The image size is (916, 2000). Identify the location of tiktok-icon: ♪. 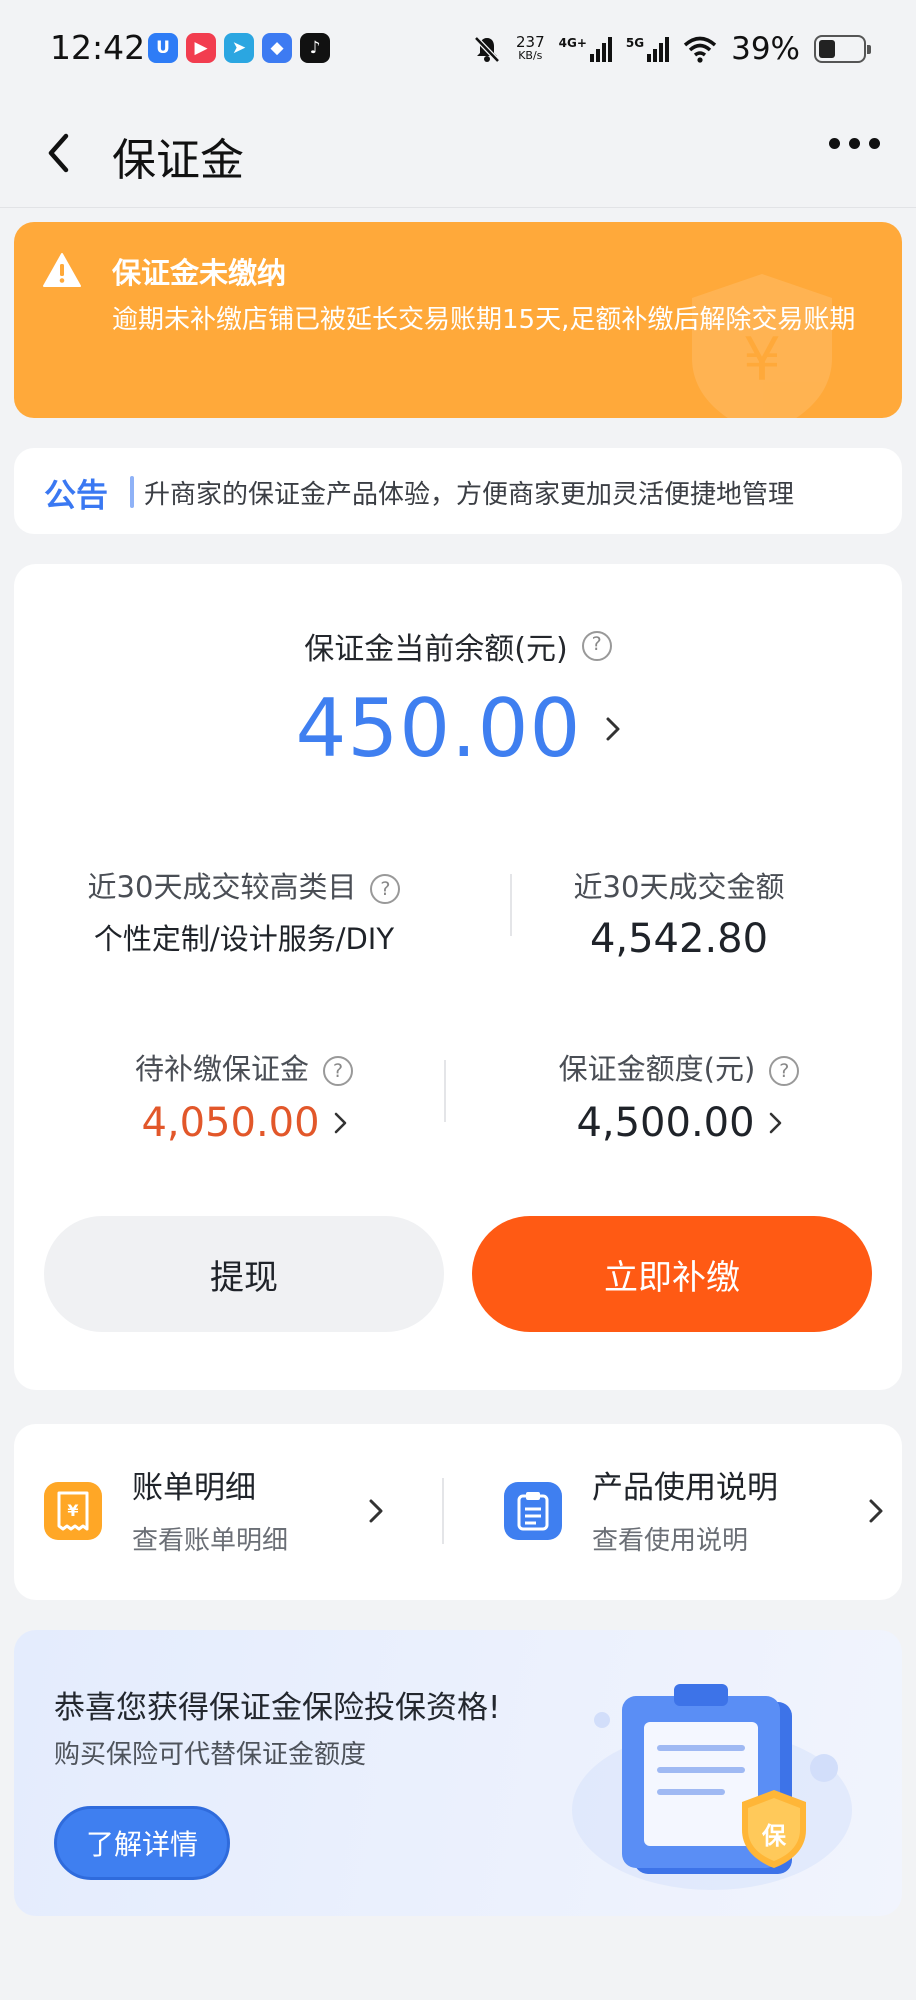
(315, 48).